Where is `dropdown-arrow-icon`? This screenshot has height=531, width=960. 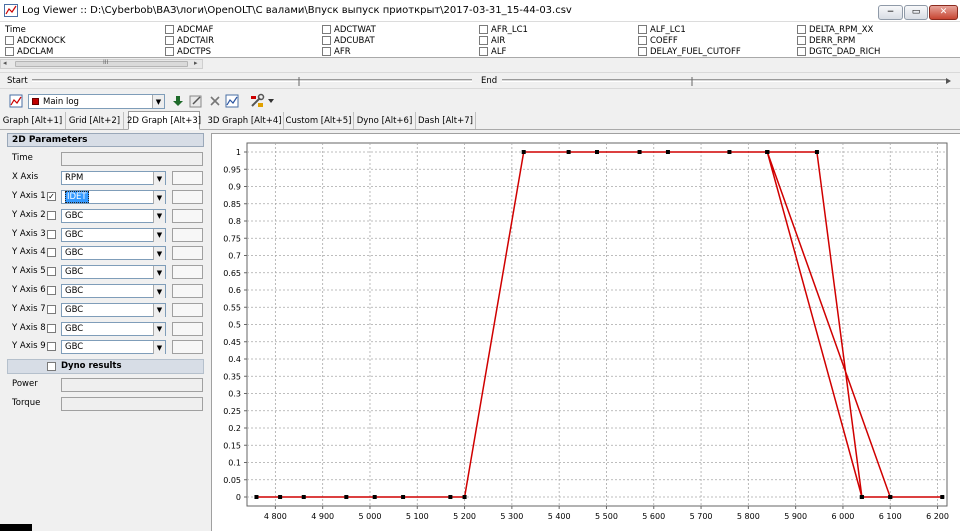 dropdown-arrow-icon is located at coordinates (271, 101).